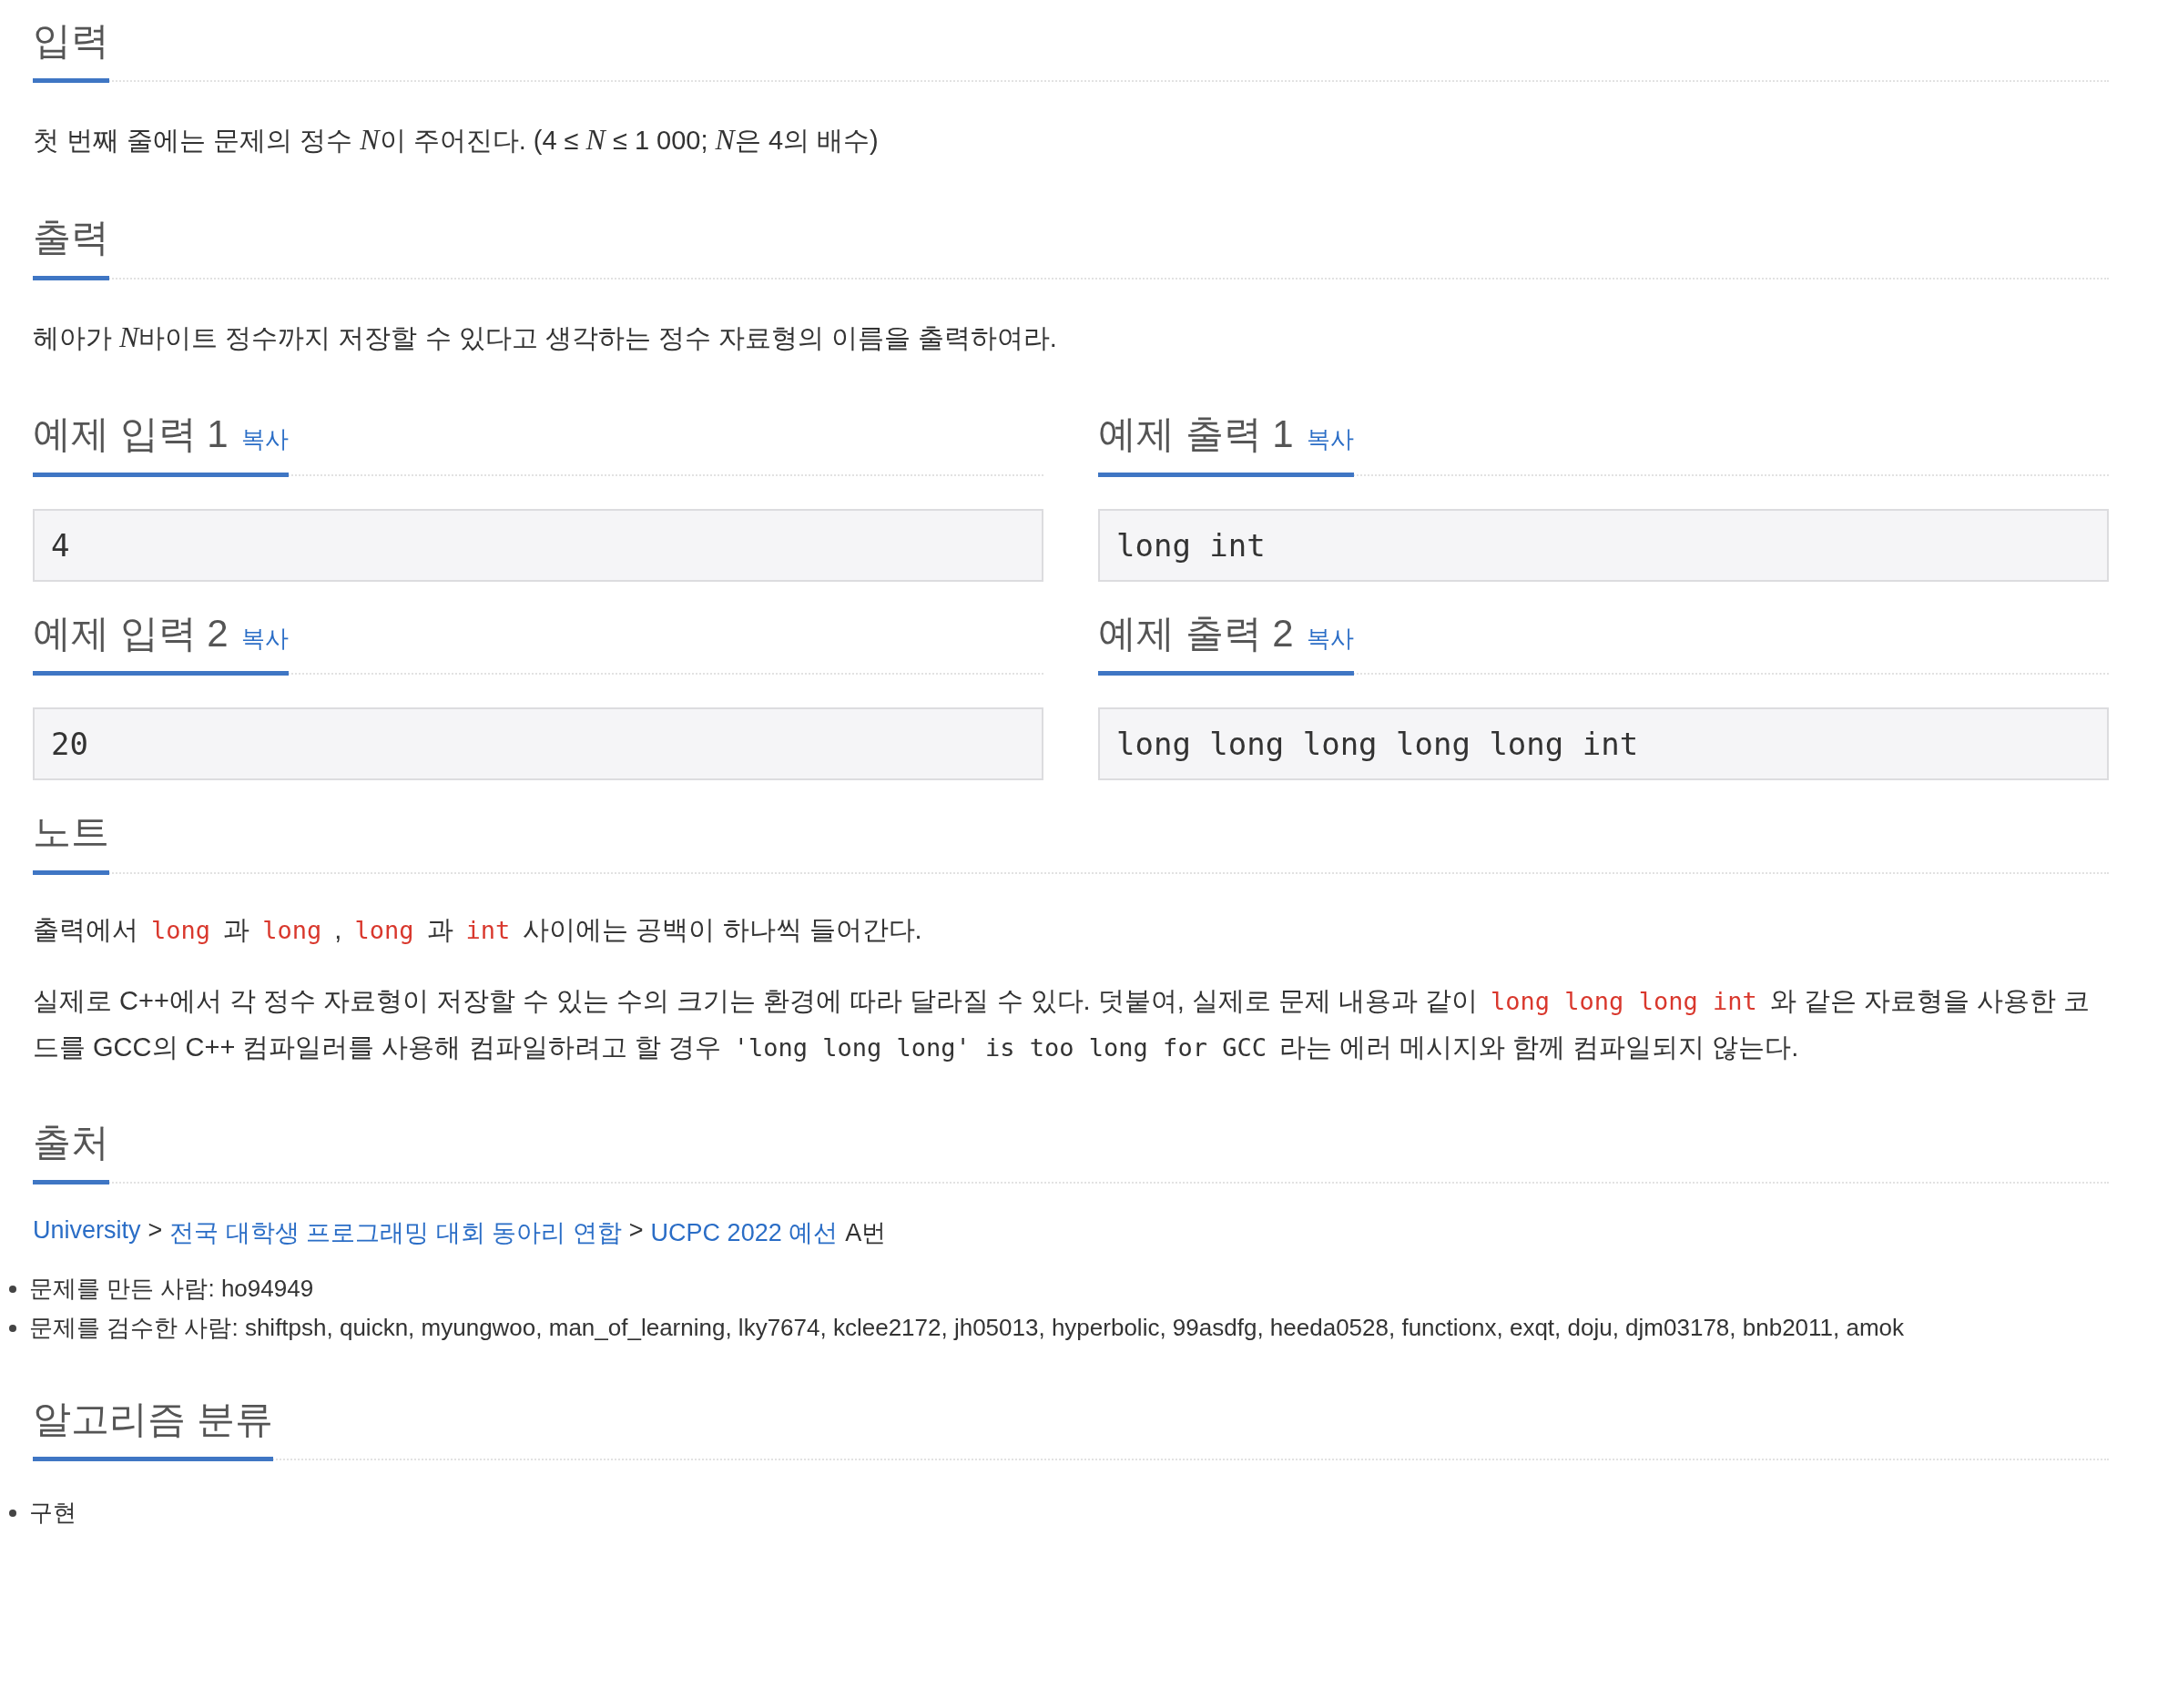 Image resolution: width=2178 pixels, height=1708 pixels. What do you see at coordinates (87, 1233) in the screenshot?
I see `source-link: University` at bounding box center [87, 1233].